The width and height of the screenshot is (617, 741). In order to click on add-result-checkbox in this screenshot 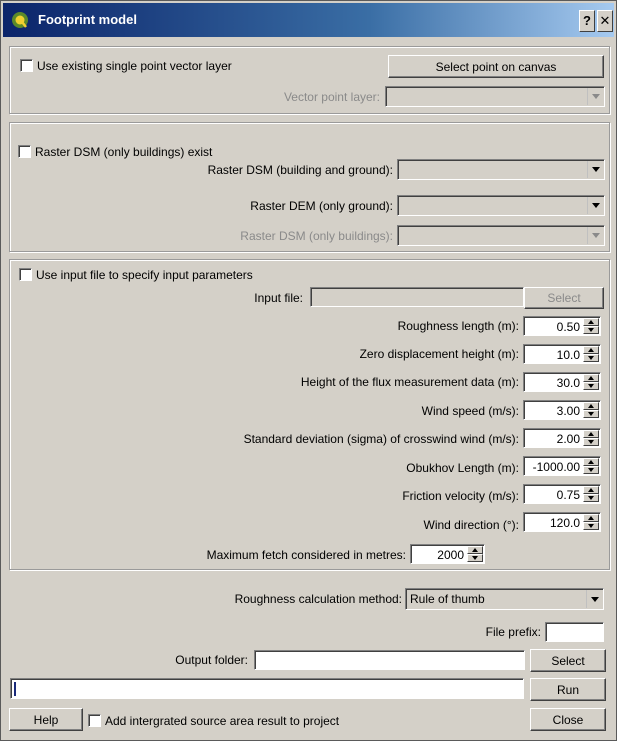, I will do `click(94, 720)`.